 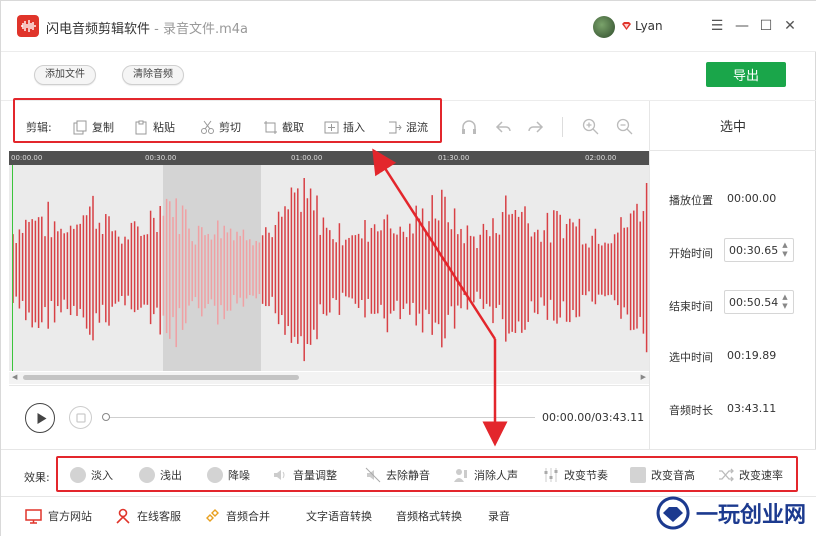 I want to click on app-name: 闪电音频剪辑软件, so click(x=98, y=29).